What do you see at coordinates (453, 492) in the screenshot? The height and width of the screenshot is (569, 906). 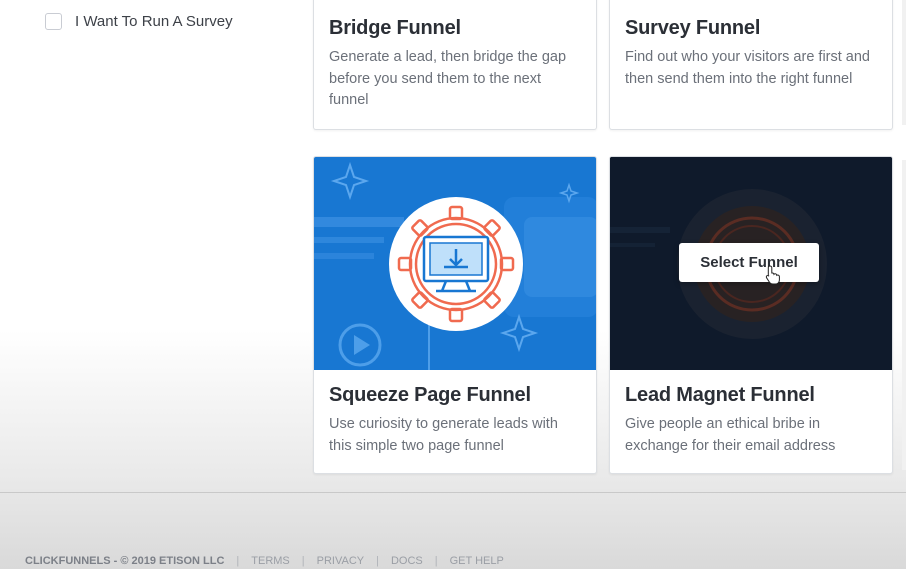 I see `footer-divider` at bounding box center [453, 492].